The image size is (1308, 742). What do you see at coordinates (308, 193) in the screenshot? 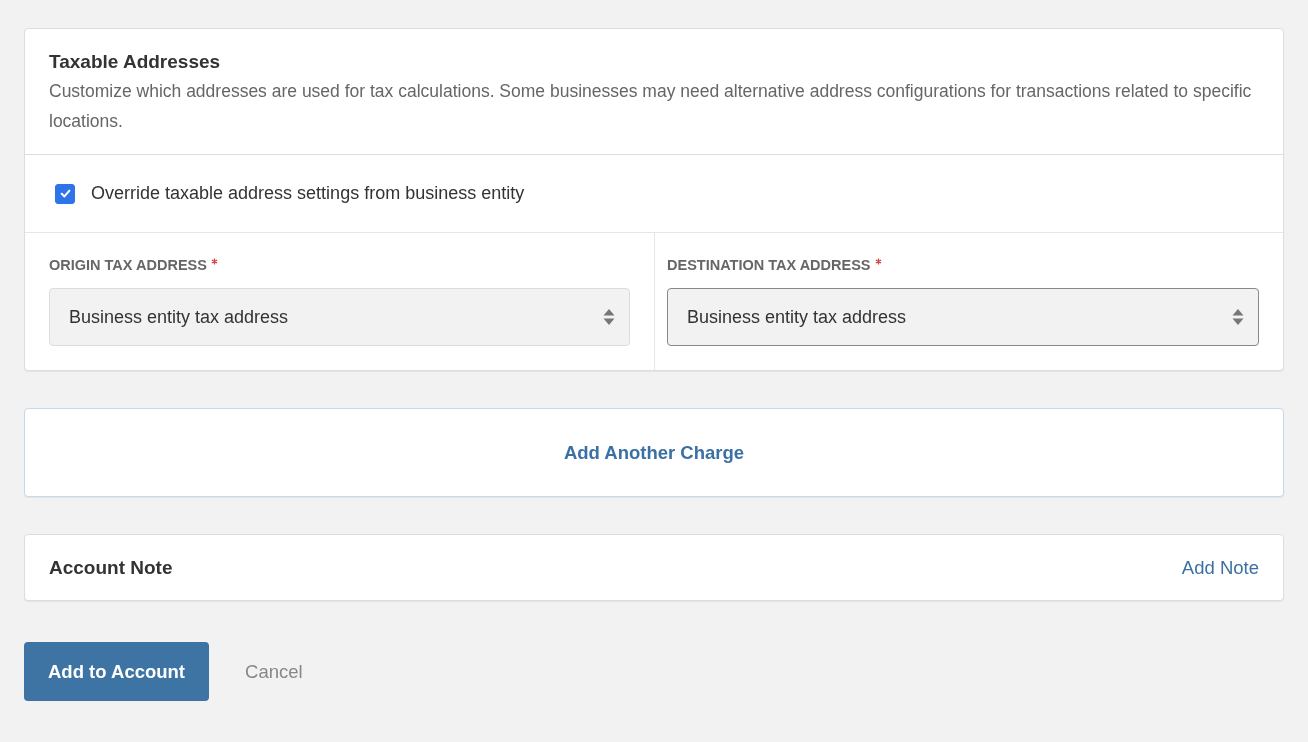
I see `checkbox-label: Override taxable address settings from business entity` at bounding box center [308, 193].